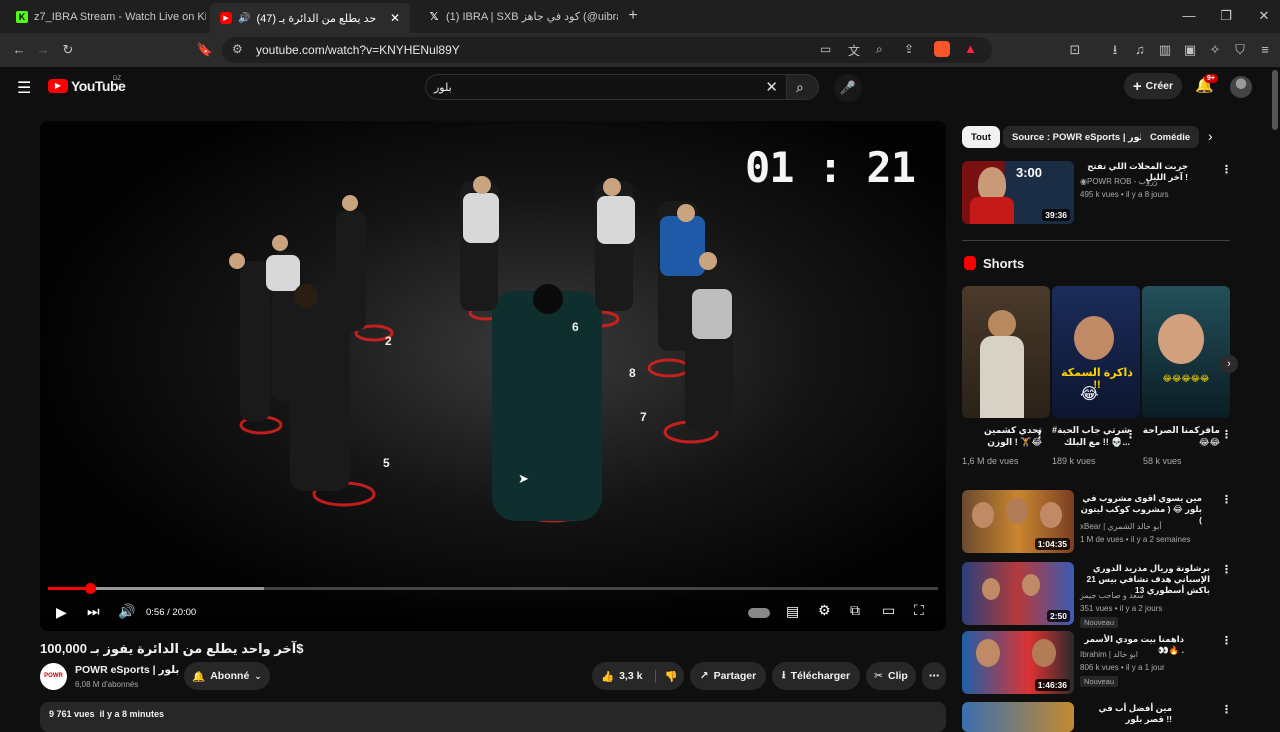  Describe the element at coordinates (1096, 240) in the screenshot. I see `divider` at that location.